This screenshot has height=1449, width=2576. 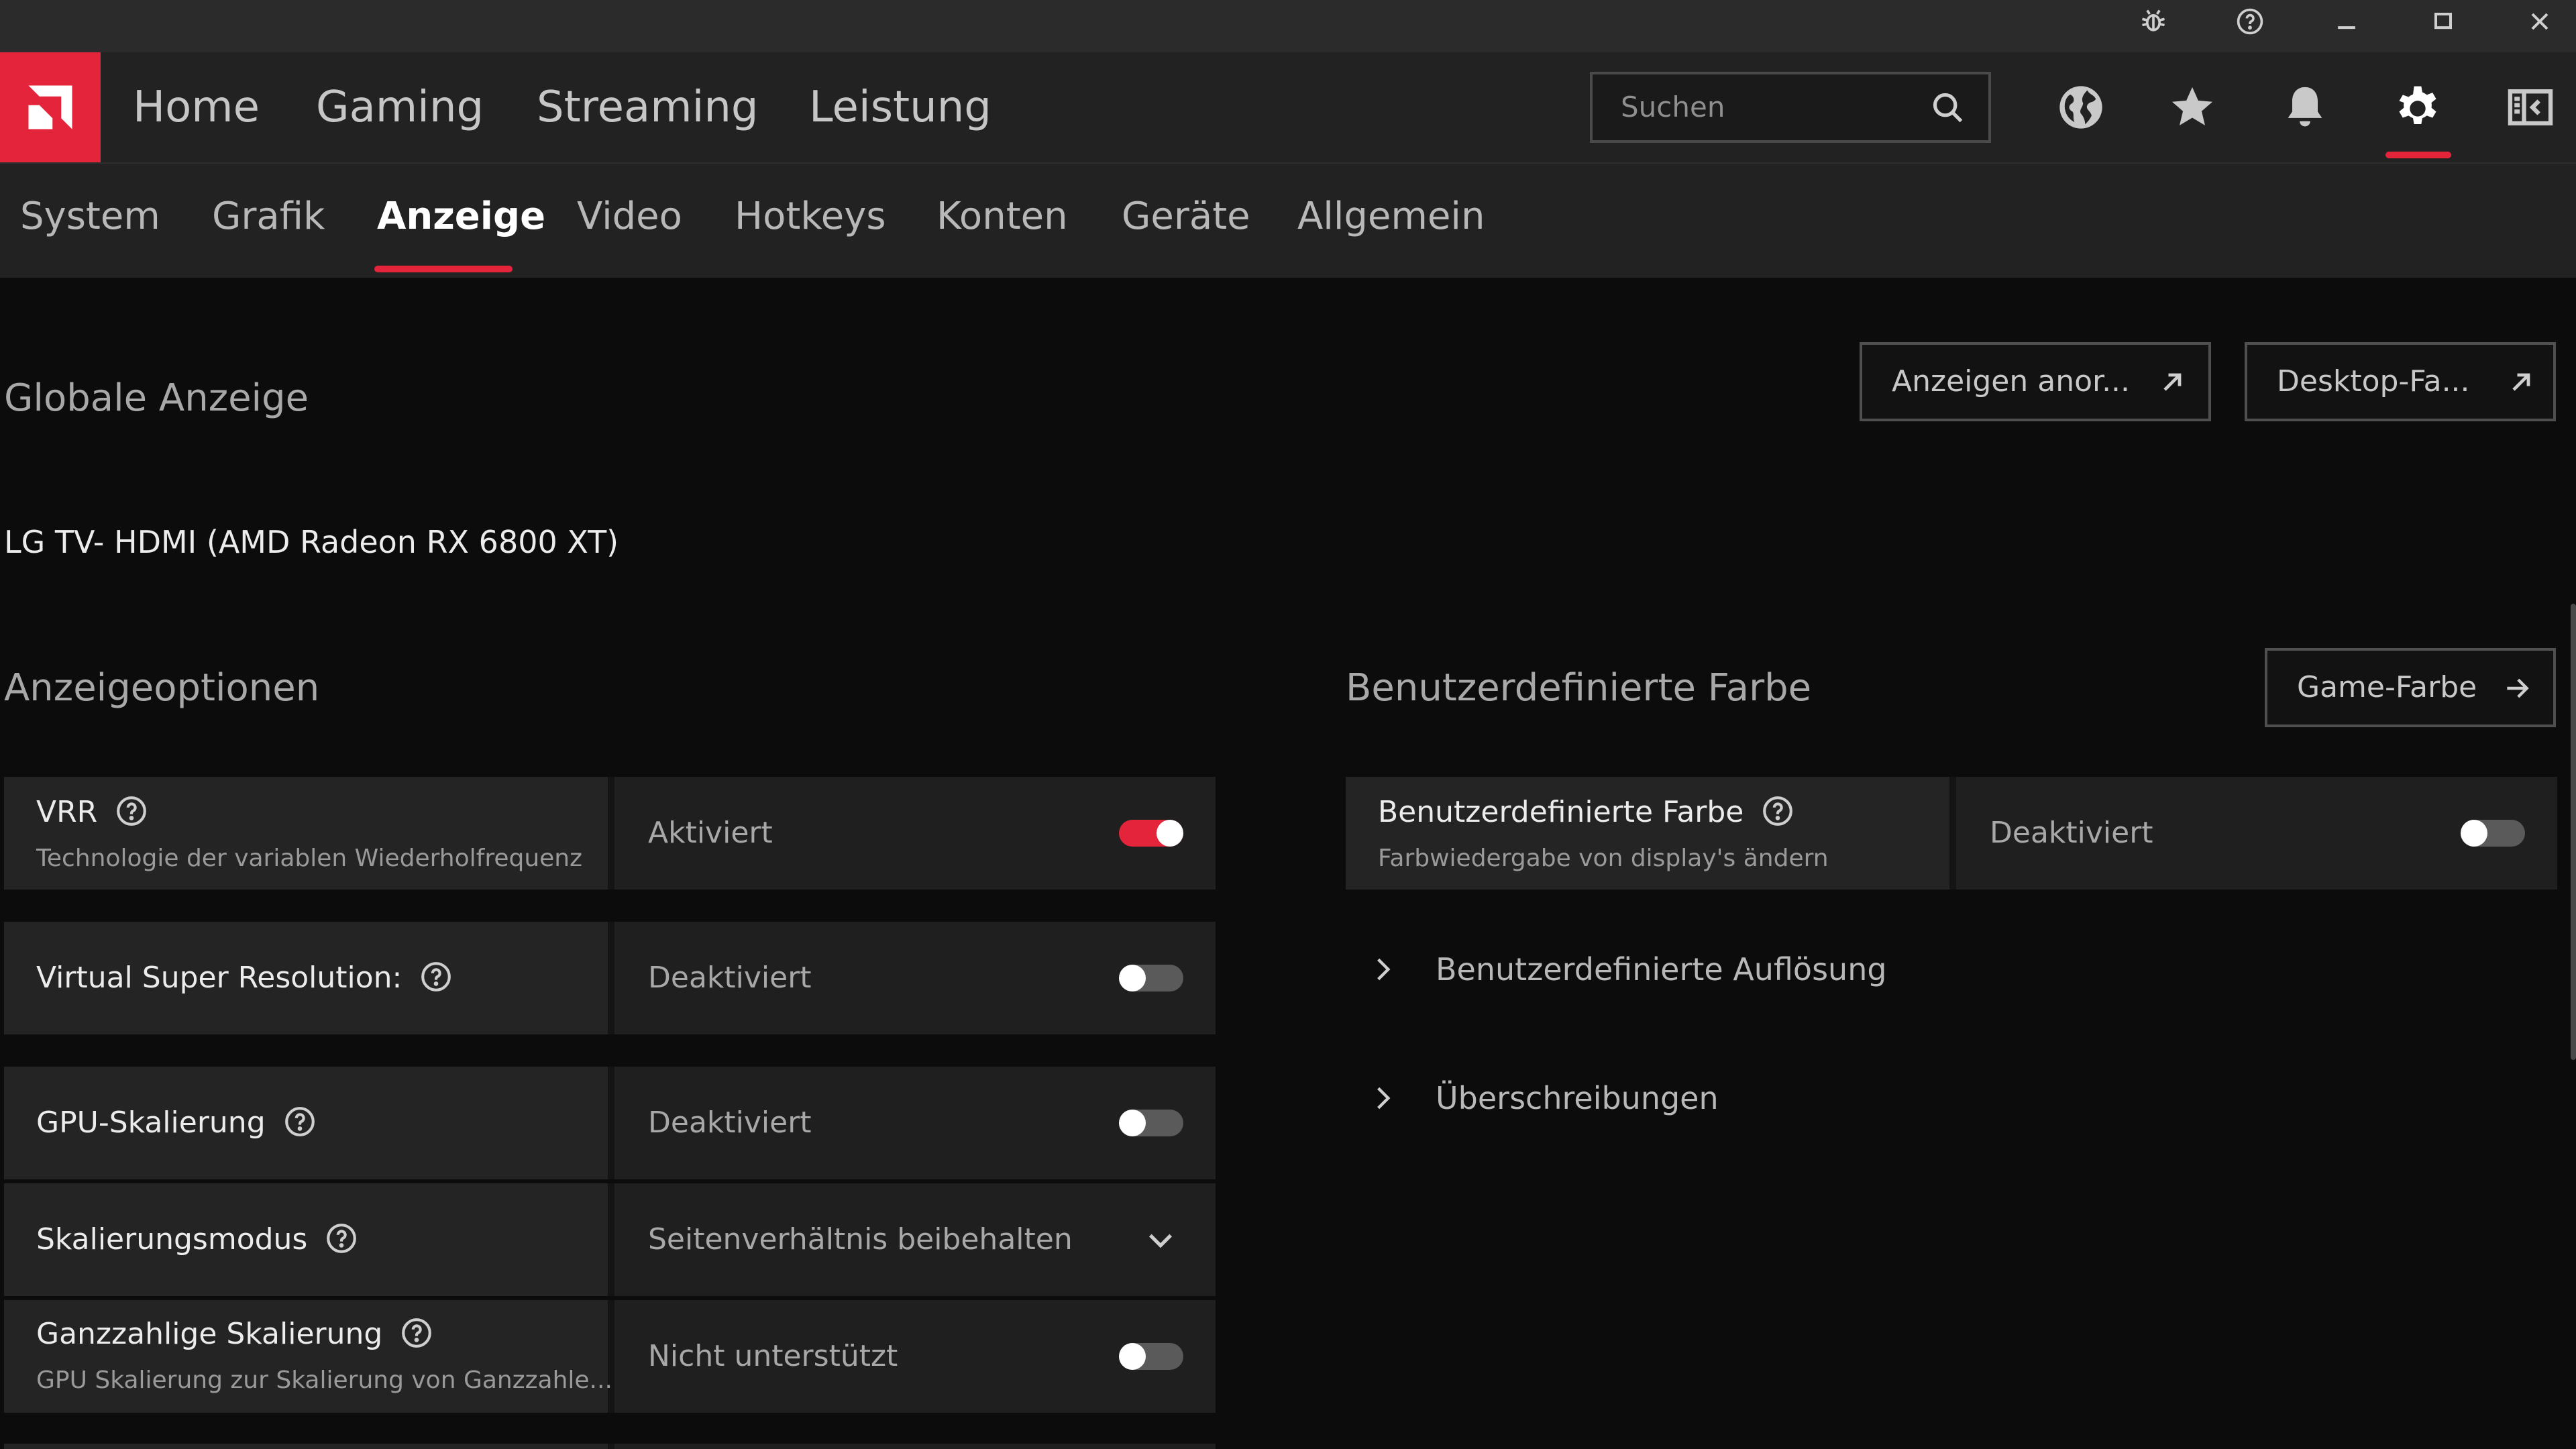 I want to click on tab-active-indicator, so click(x=443, y=269).